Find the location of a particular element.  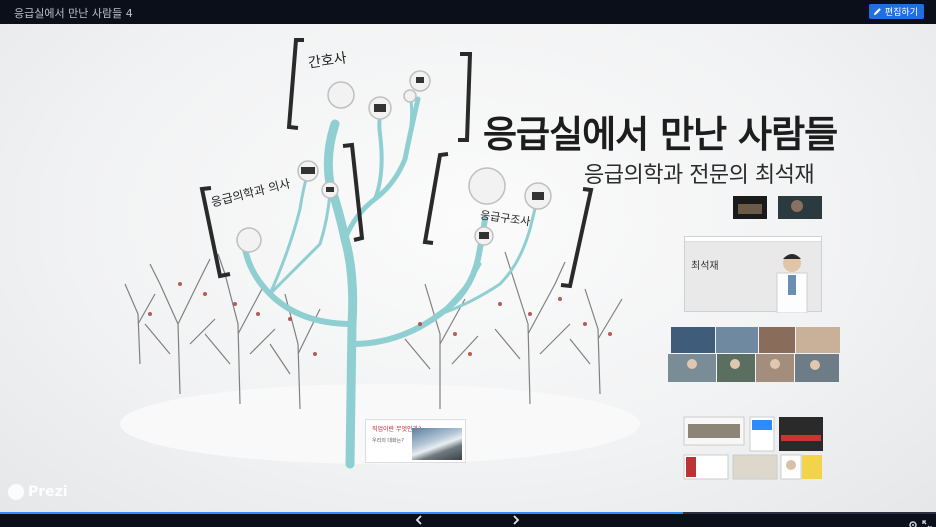

screenshot-collage is located at coordinates (753, 448).